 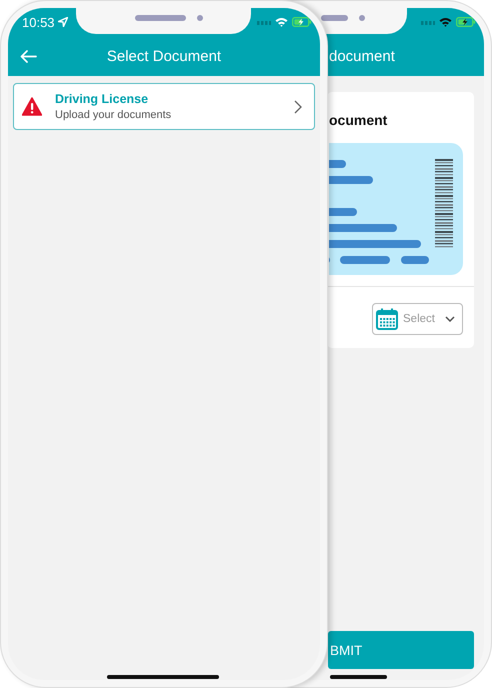 I want to click on location-arrow-icon, so click(x=63, y=22).